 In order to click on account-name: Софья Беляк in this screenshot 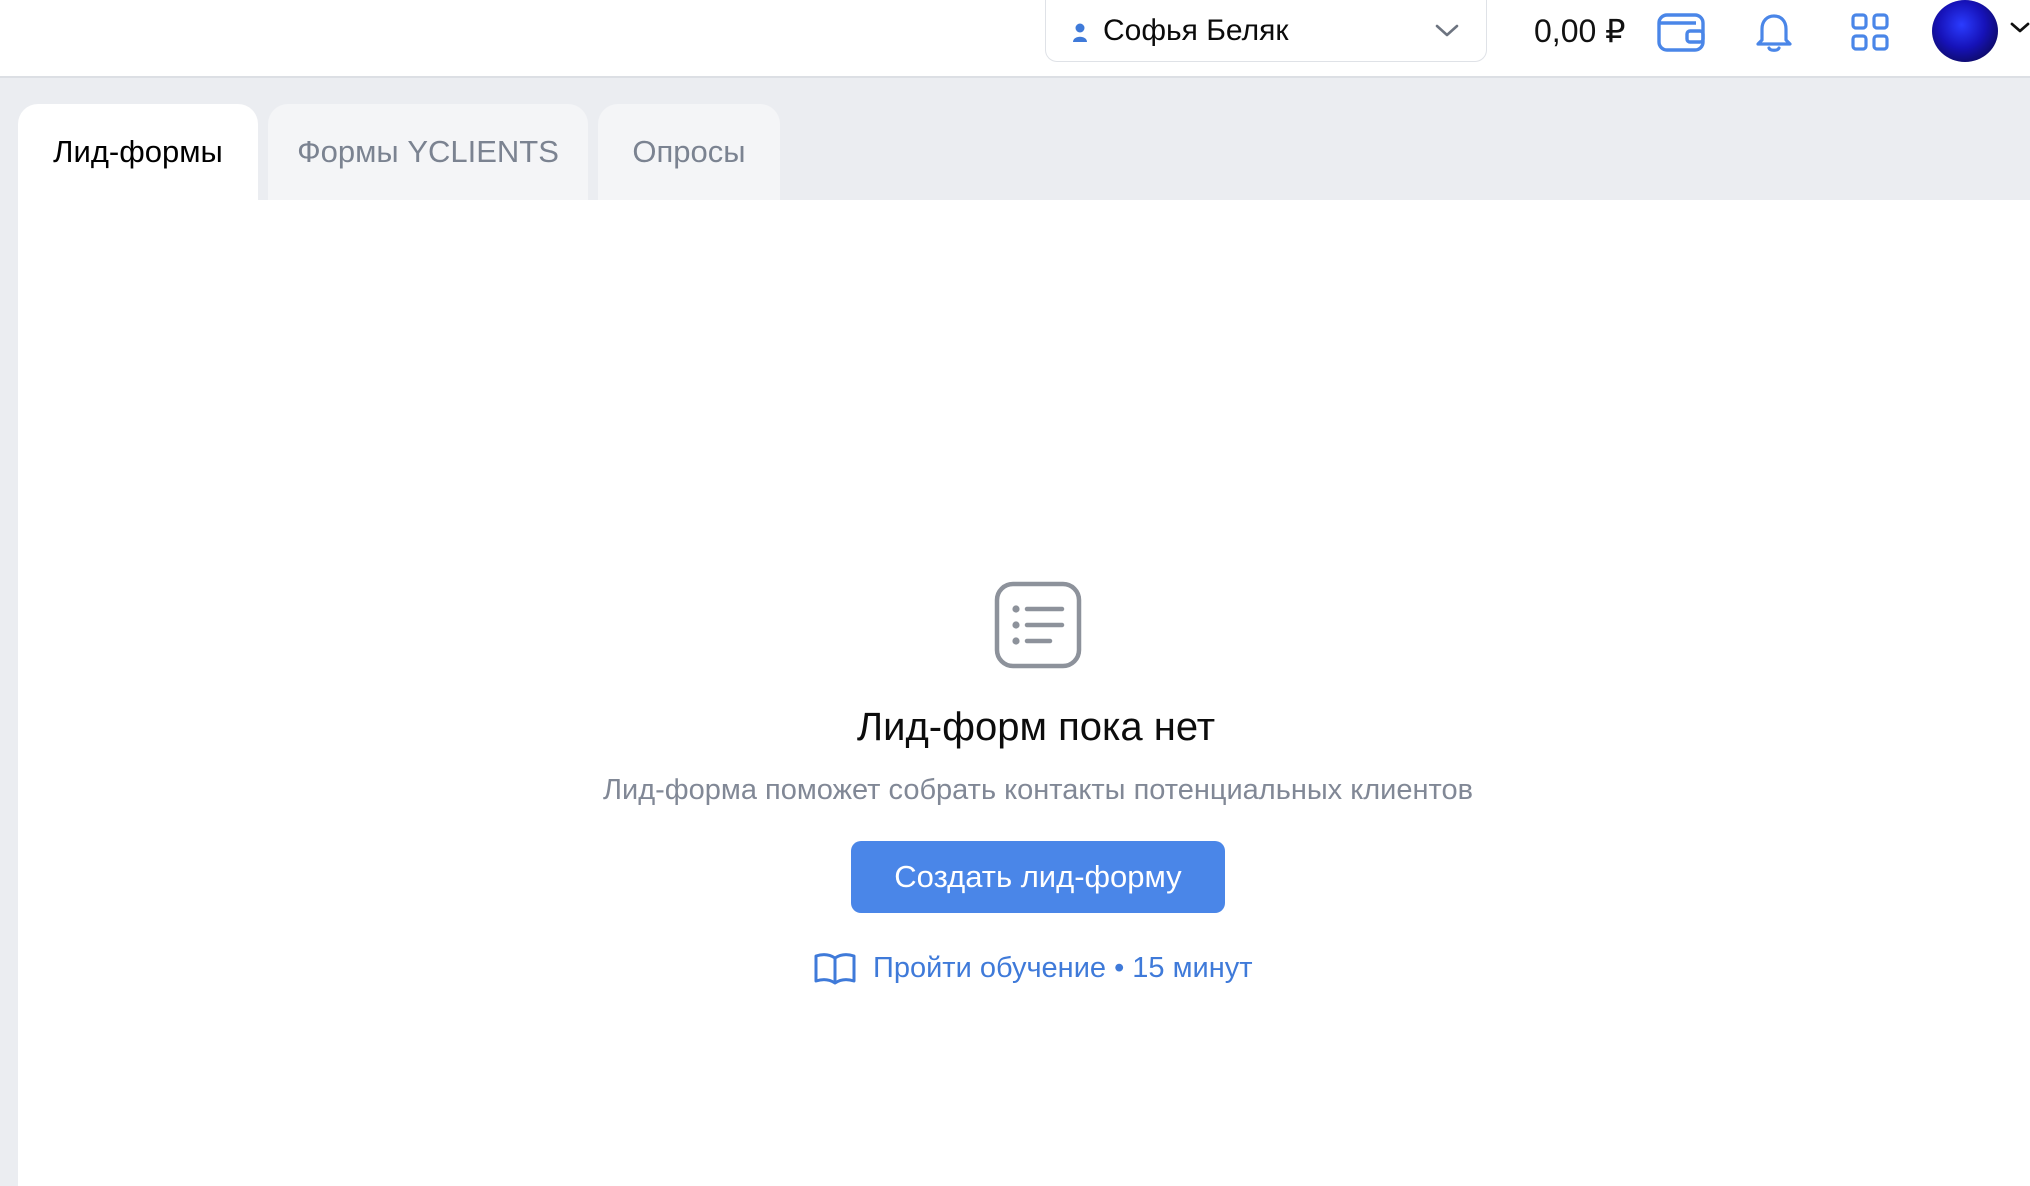, I will do `click(1196, 30)`.